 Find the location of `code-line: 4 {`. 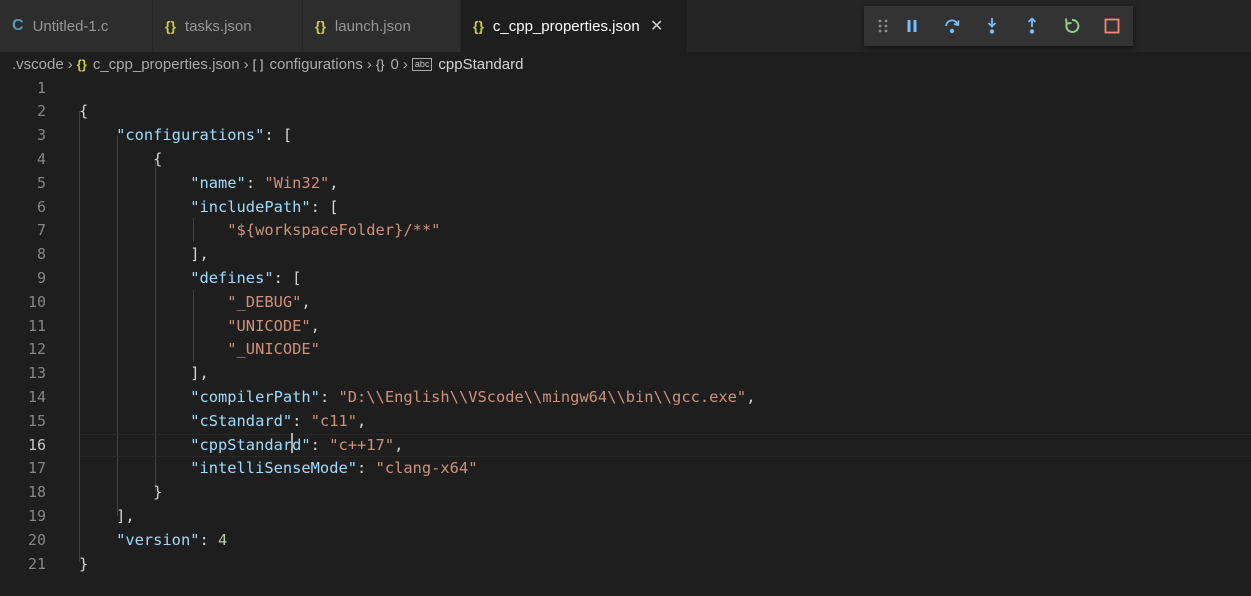

code-line: 4 { is located at coordinates (625, 160).